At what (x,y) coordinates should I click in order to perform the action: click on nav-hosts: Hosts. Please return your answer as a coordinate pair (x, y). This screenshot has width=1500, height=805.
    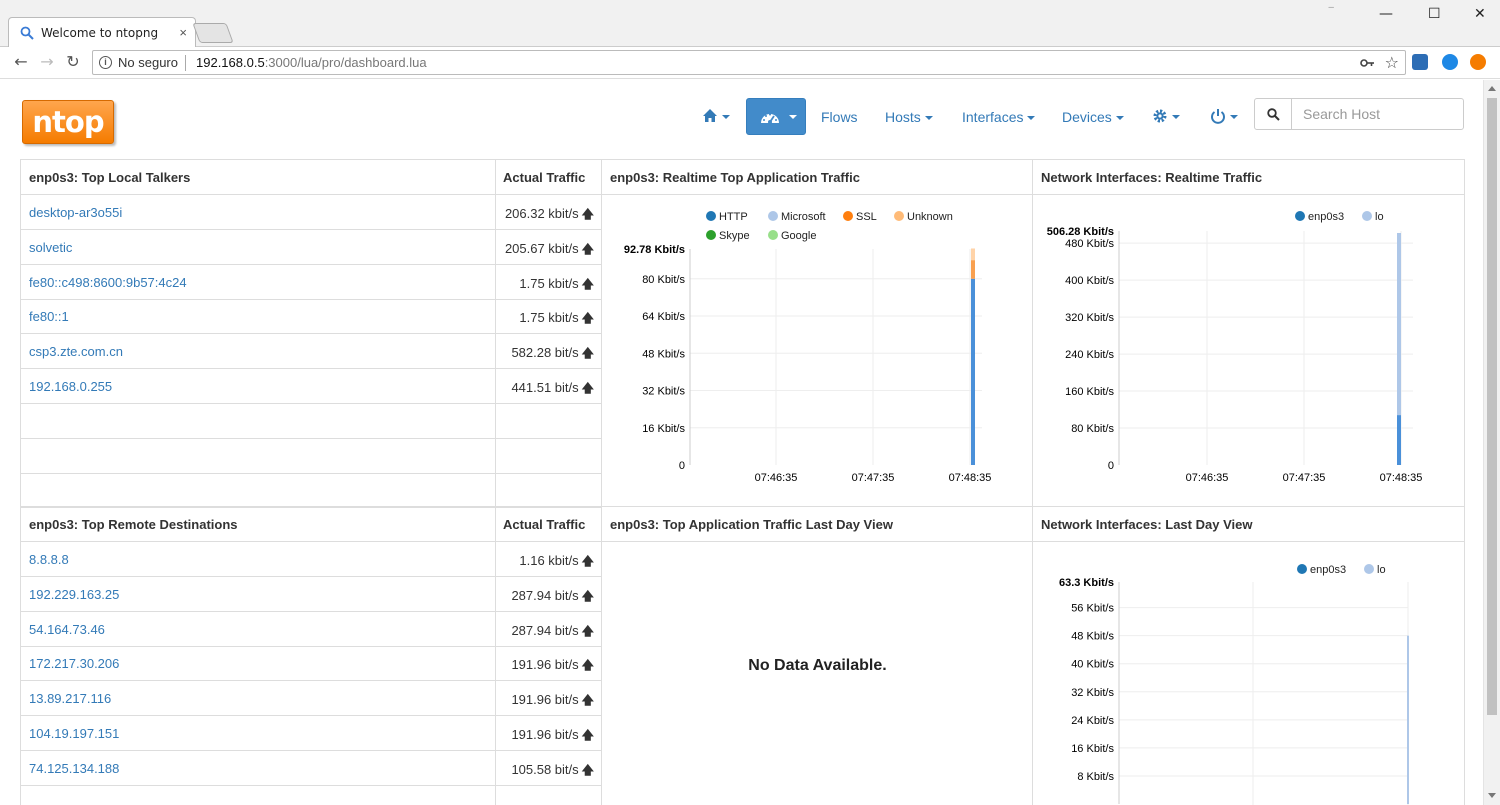
    Looking at the image, I should click on (909, 117).